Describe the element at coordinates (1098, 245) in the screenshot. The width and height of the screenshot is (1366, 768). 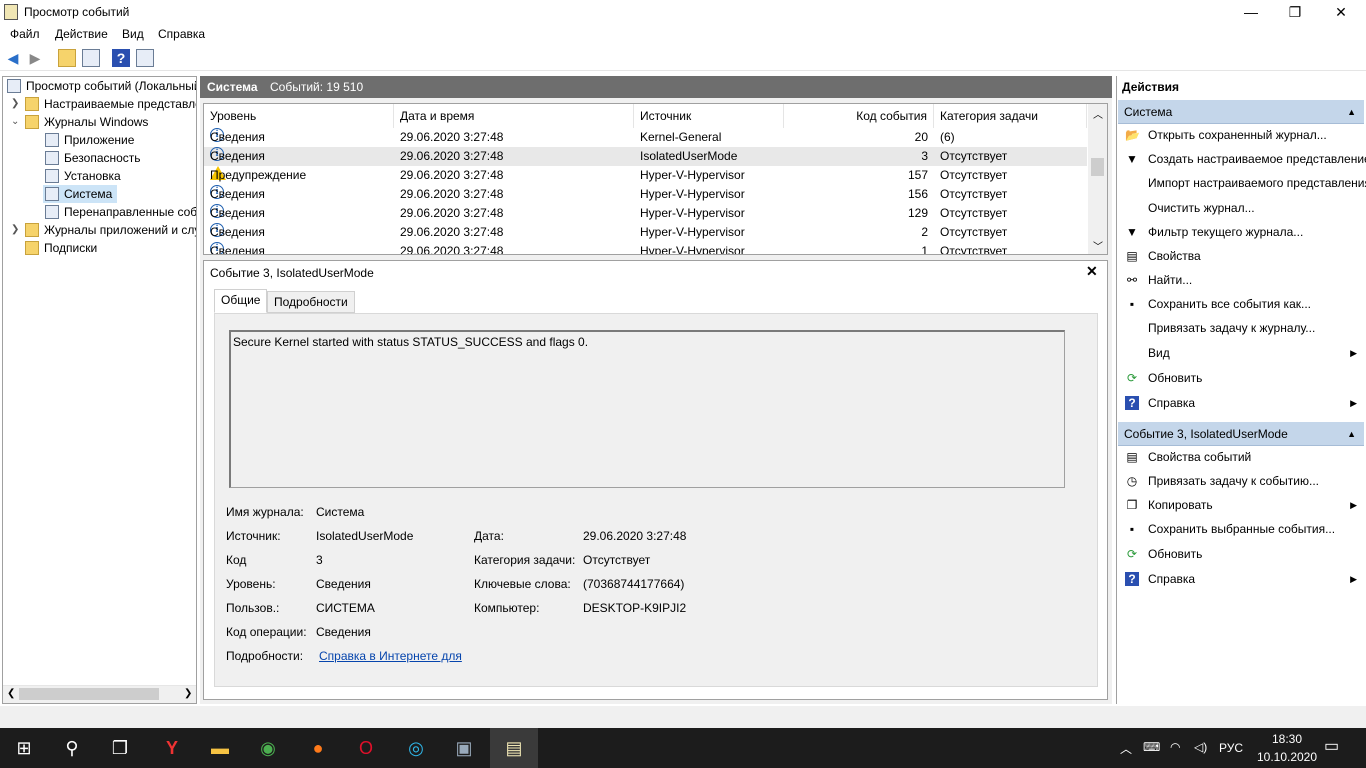
I see `scroll-down-icon: ﹀` at that location.